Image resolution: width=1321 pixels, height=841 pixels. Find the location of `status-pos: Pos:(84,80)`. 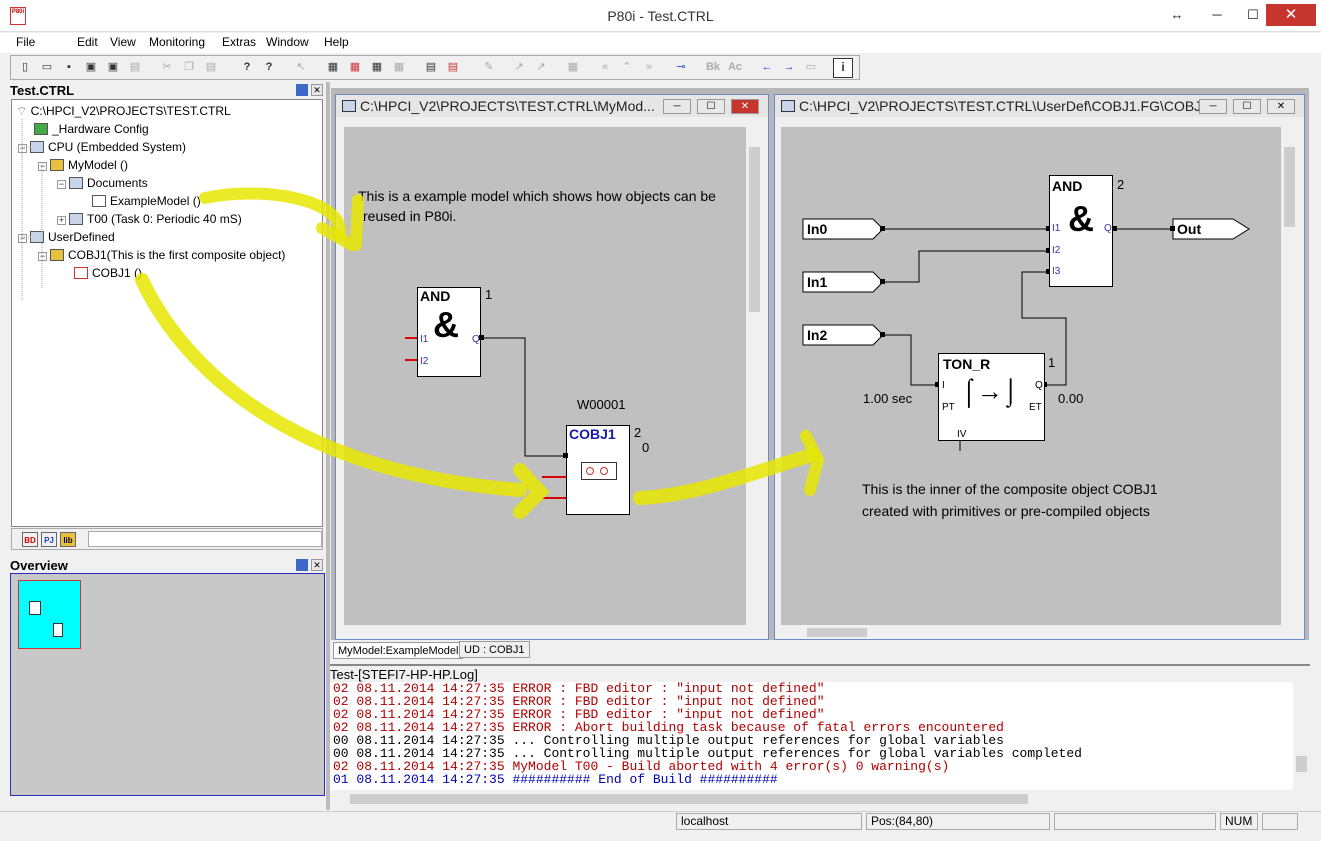

status-pos: Pos:(84,80) is located at coordinates (958, 821).